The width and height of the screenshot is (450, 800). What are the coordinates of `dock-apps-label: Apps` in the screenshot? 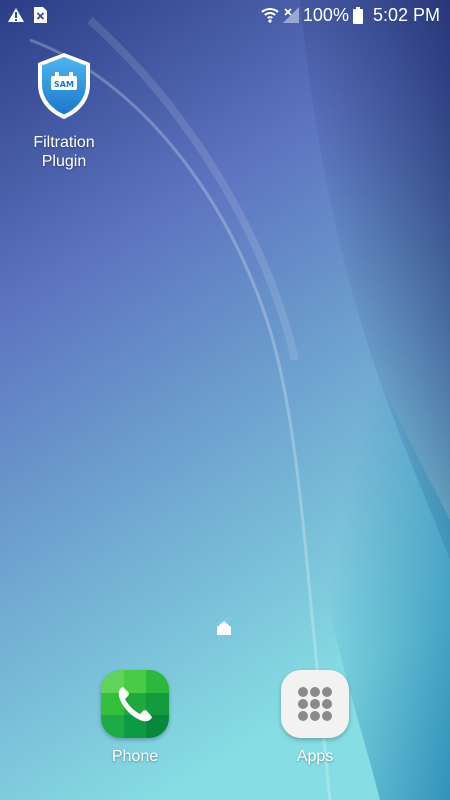 It's located at (315, 756).